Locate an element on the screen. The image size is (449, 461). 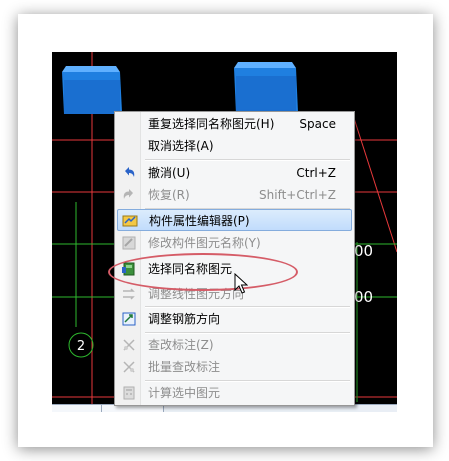
menu-item-rename-element: 修改构件图元名称(Y) is located at coordinates (234, 243).